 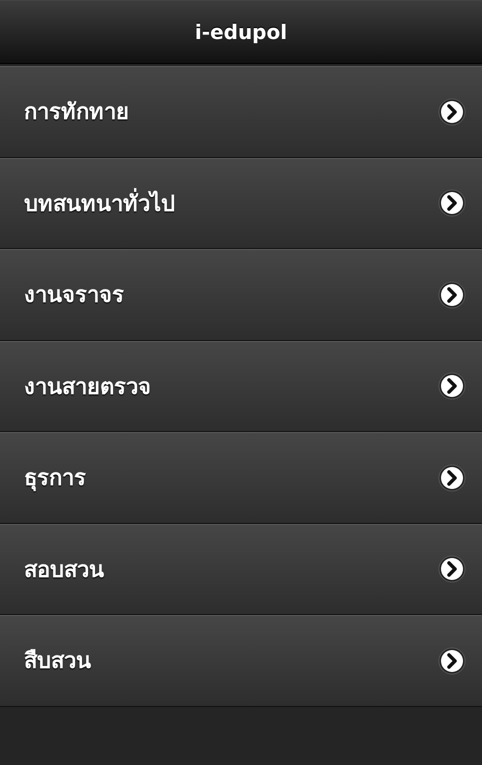 What do you see at coordinates (241, 32) in the screenshot?
I see `app-title: i-edupol` at bounding box center [241, 32].